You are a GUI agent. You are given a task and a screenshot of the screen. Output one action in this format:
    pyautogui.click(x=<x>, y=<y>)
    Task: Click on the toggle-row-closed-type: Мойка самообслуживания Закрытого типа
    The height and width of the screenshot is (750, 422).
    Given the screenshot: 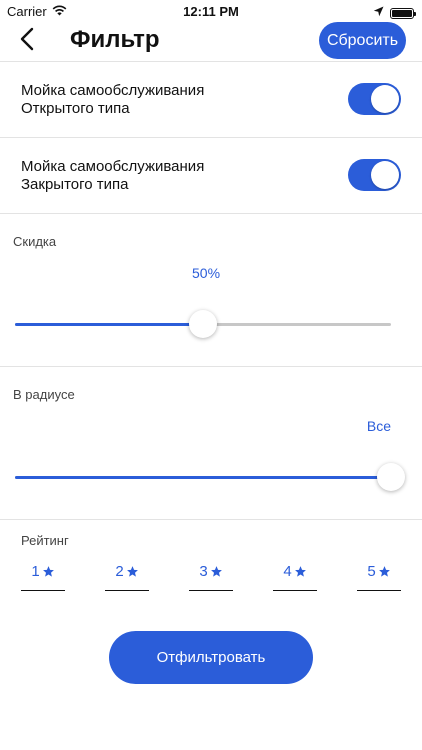 What is the action you would take?
    pyautogui.click(x=211, y=175)
    